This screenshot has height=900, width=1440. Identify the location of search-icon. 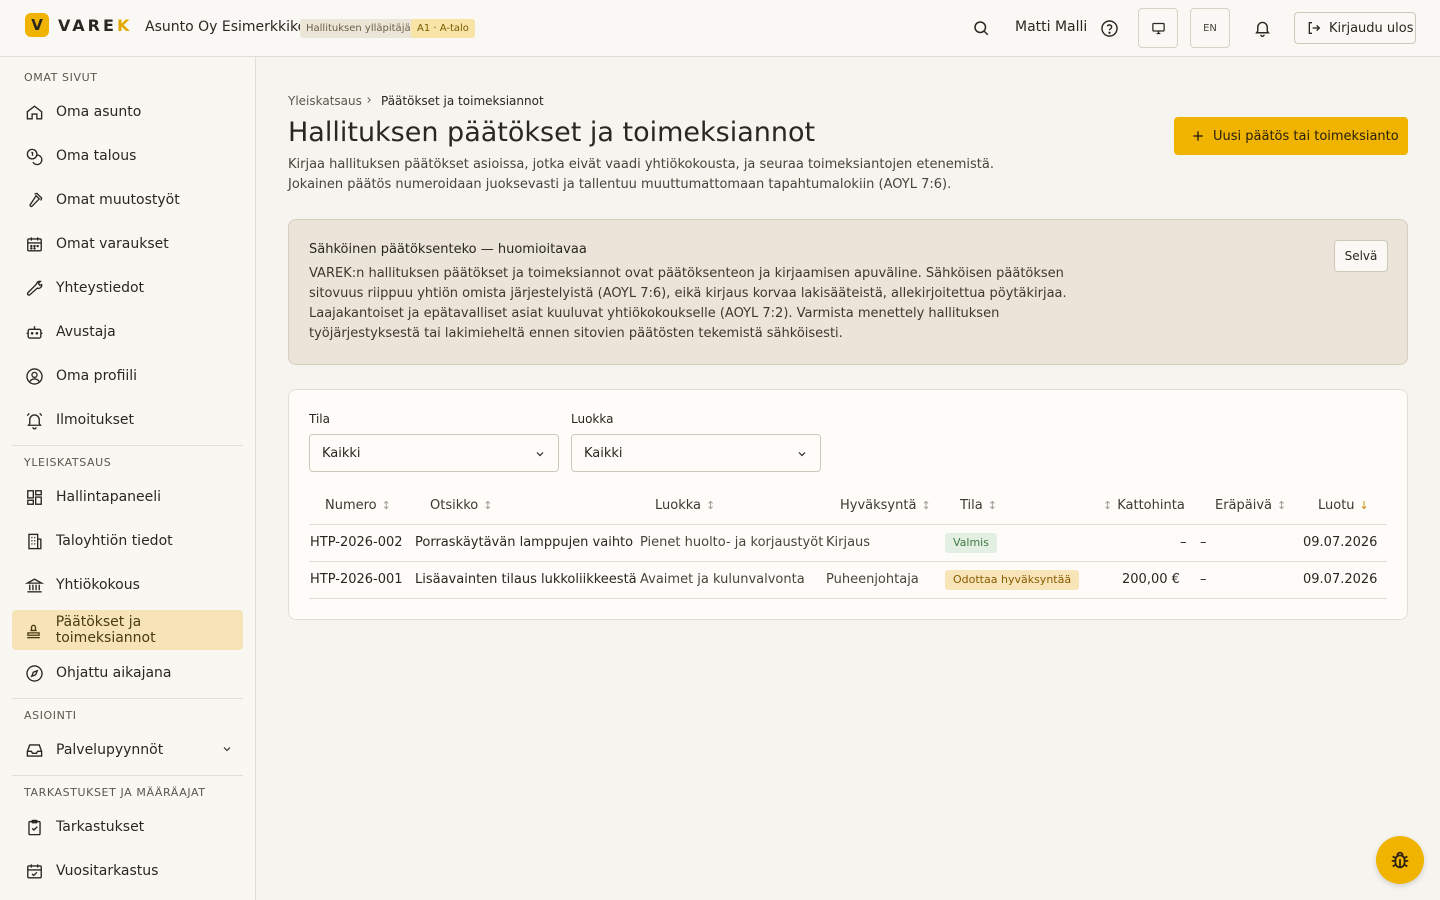
(981, 28).